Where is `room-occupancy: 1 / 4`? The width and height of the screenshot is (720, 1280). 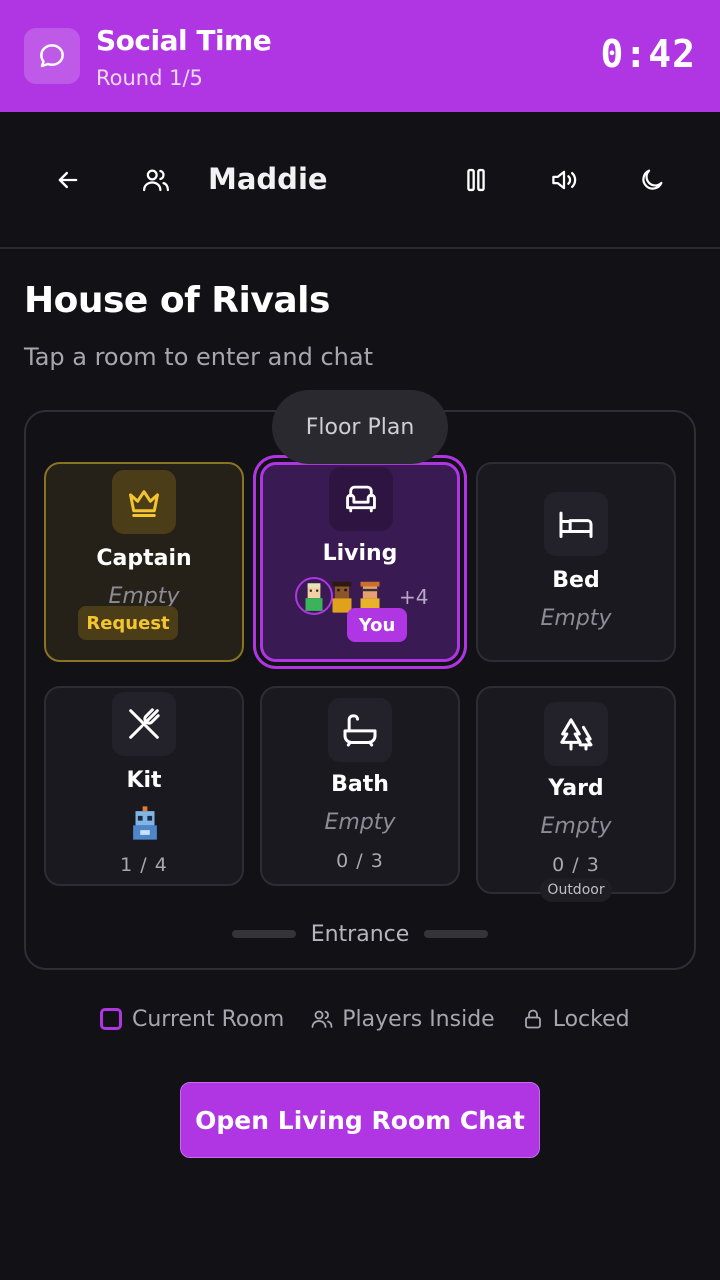 room-occupancy: 1 / 4 is located at coordinates (144, 865).